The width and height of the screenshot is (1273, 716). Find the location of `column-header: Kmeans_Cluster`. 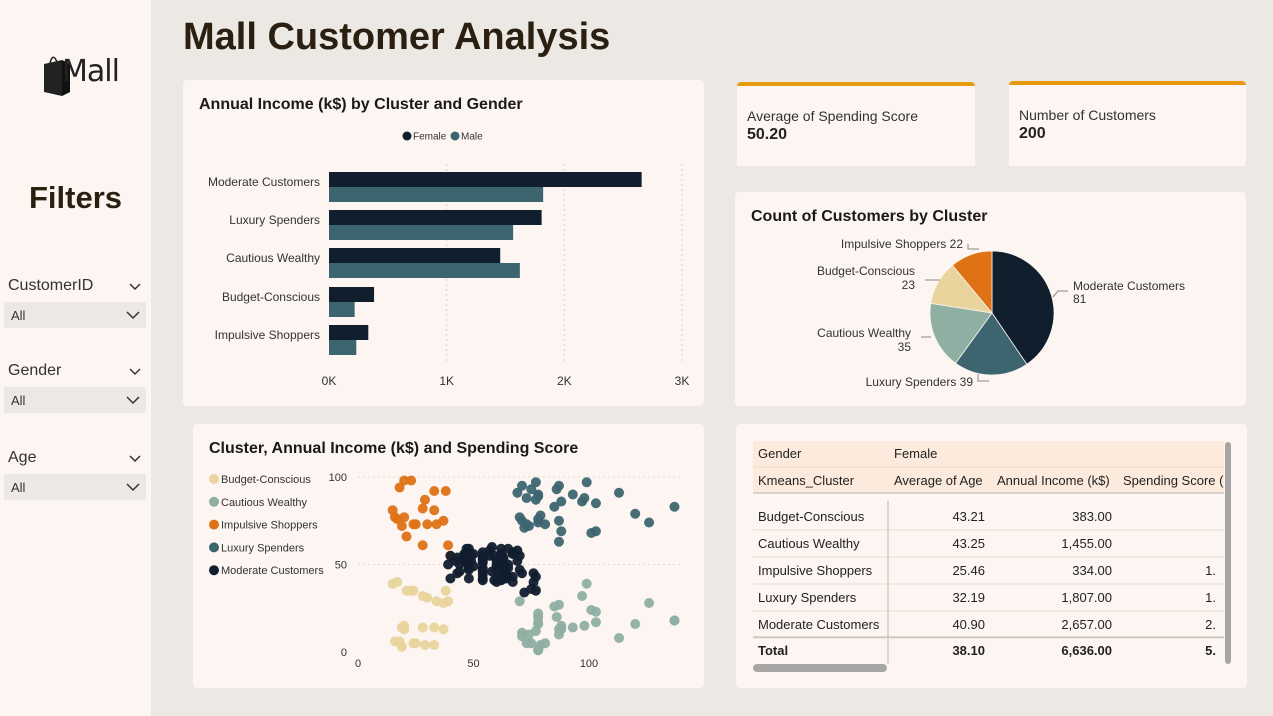

column-header: Kmeans_Cluster is located at coordinates (806, 480).